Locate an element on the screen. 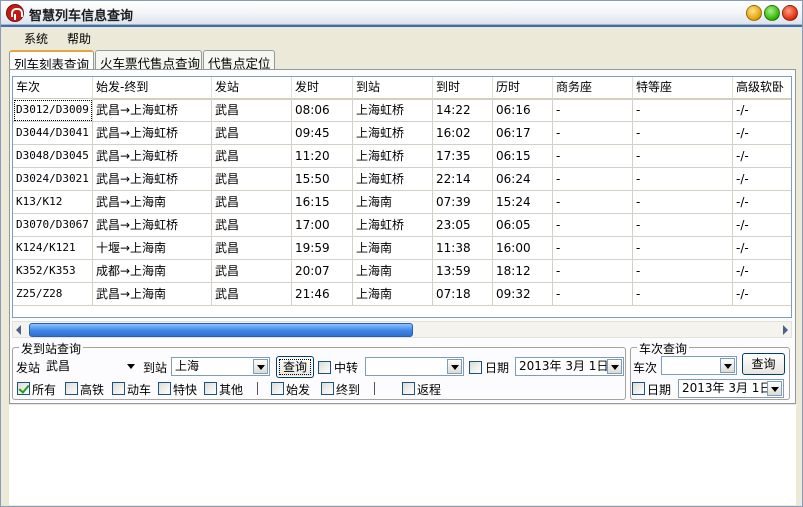 The height and width of the screenshot is (507, 803). cell-duration: 06:17 is located at coordinates (523, 133).